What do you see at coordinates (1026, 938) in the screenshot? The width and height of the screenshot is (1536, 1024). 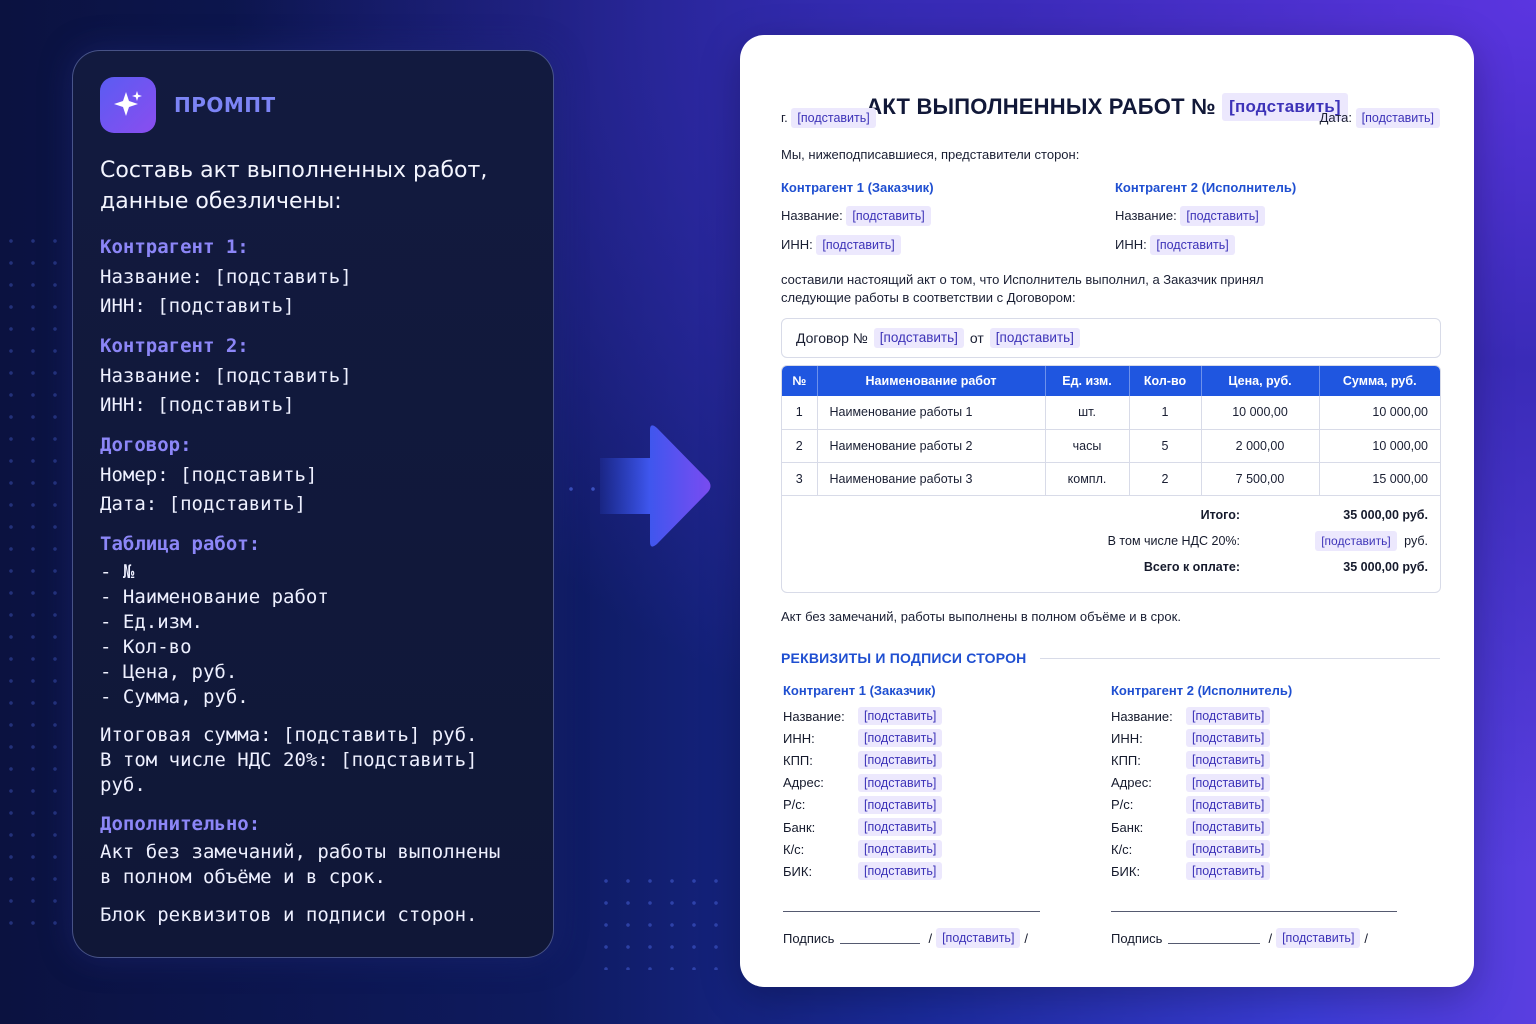 I see `slash: /` at bounding box center [1026, 938].